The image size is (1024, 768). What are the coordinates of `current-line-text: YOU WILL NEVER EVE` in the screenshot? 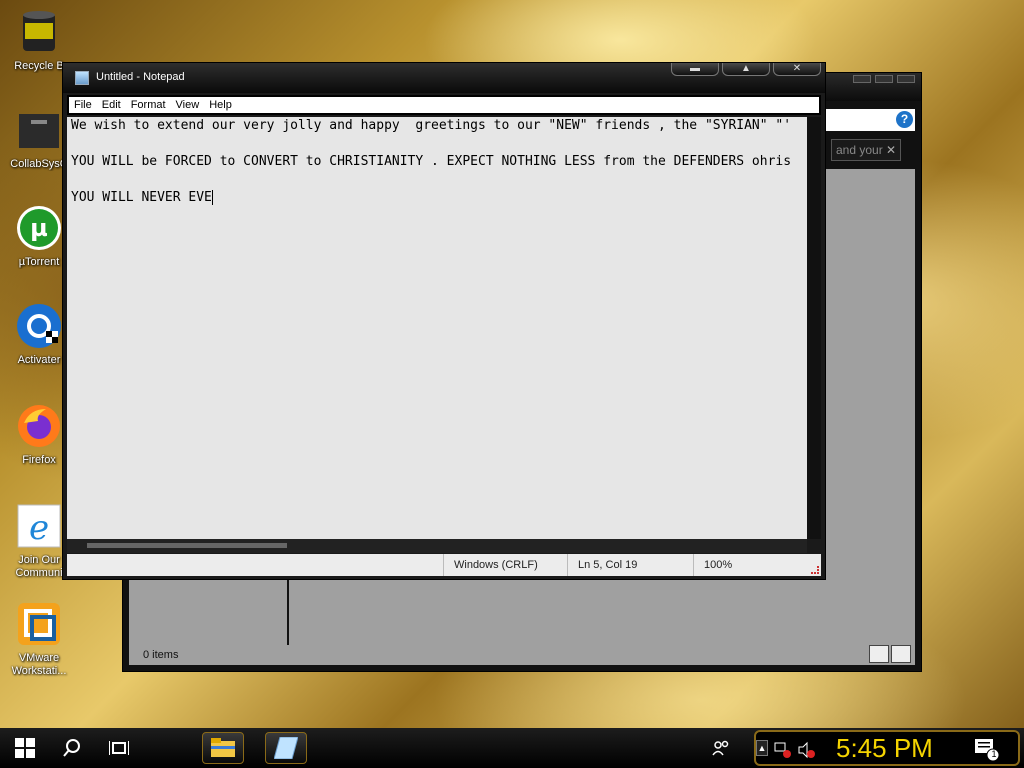 It's located at (141, 197).